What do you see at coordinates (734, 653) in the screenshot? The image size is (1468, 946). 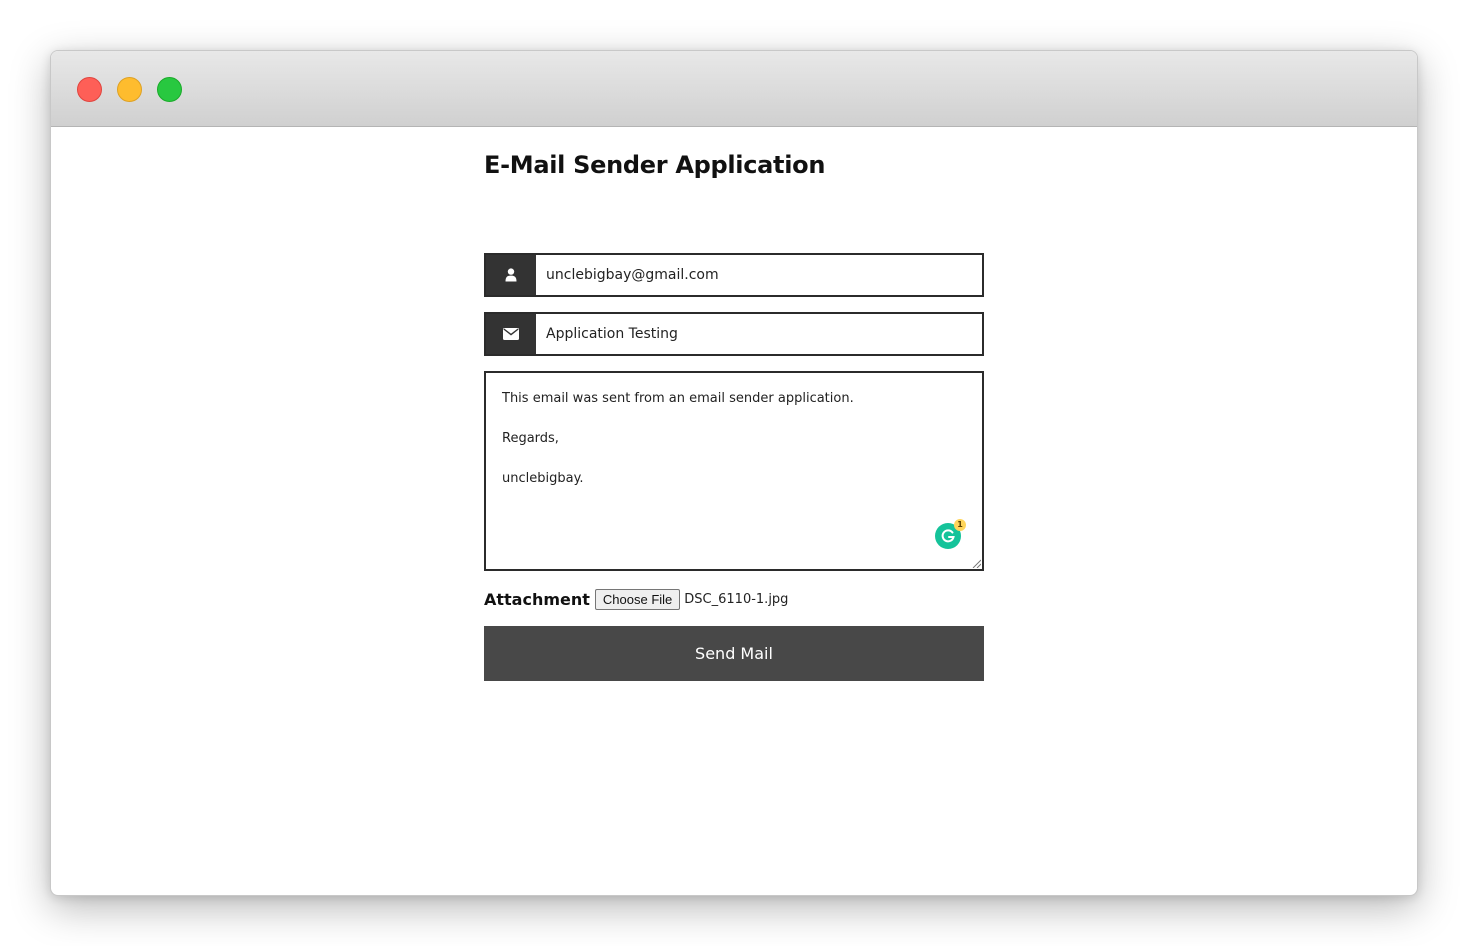 I see `send-mail-button: Send Mail` at bounding box center [734, 653].